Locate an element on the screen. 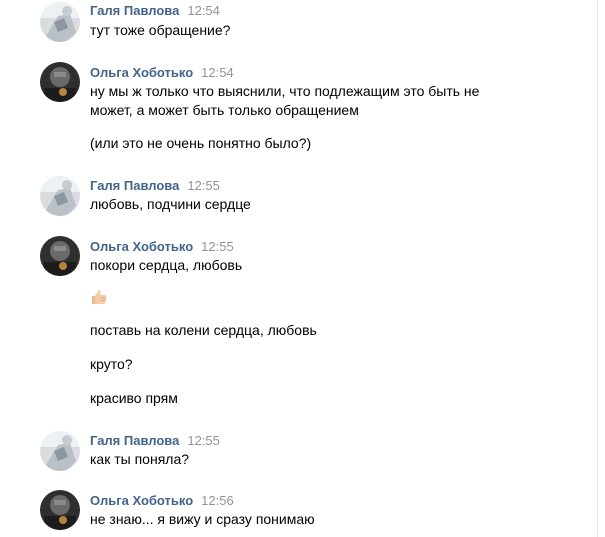  thumbs-up-icon is located at coordinates (99, 297).